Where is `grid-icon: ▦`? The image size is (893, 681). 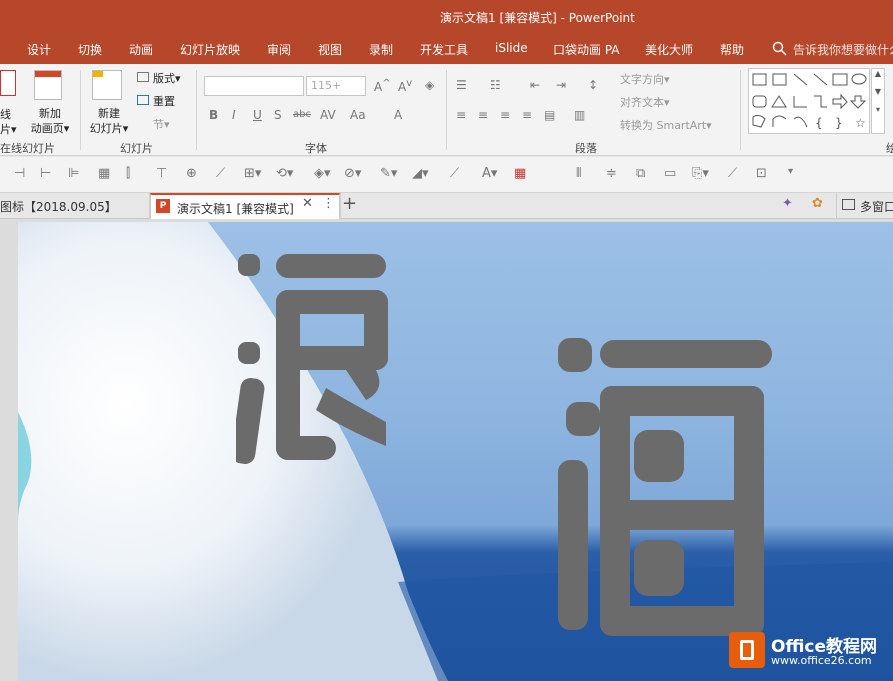 grid-icon: ▦ is located at coordinates (104, 173).